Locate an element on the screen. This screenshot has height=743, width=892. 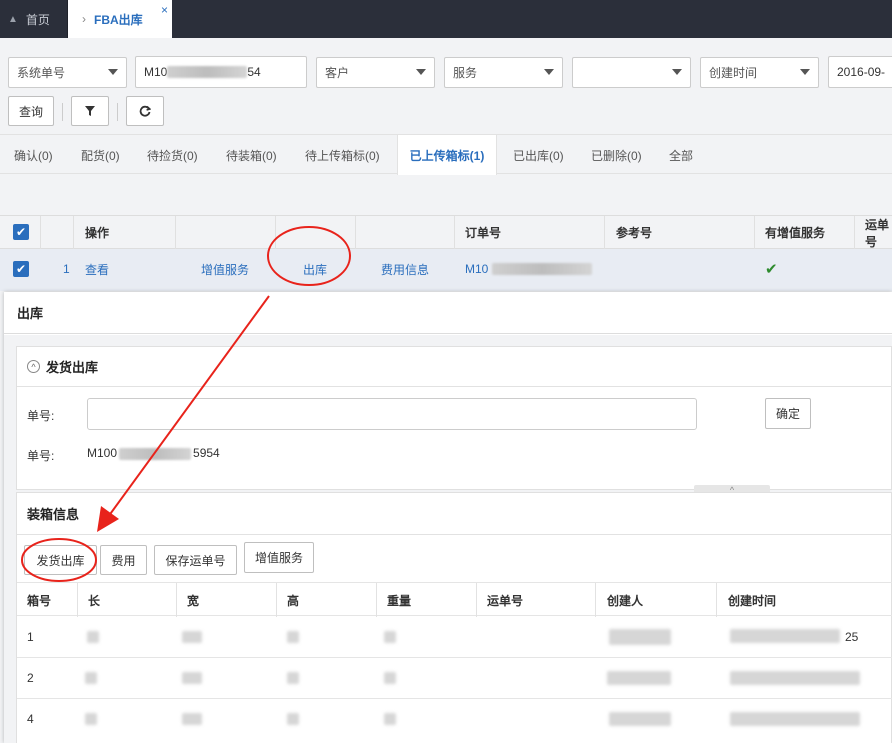
header-tracking-number: 运单号 is located at coordinates (505, 600).